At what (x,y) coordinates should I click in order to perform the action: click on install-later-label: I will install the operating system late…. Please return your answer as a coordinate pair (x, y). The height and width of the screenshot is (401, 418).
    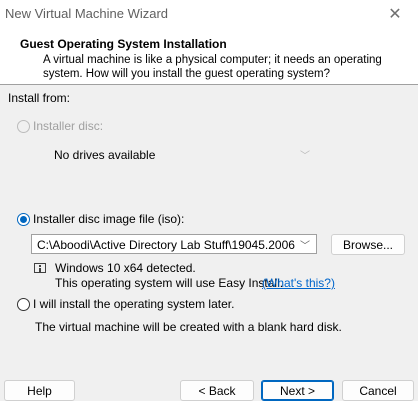
    Looking at the image, I should click on (134, 304).